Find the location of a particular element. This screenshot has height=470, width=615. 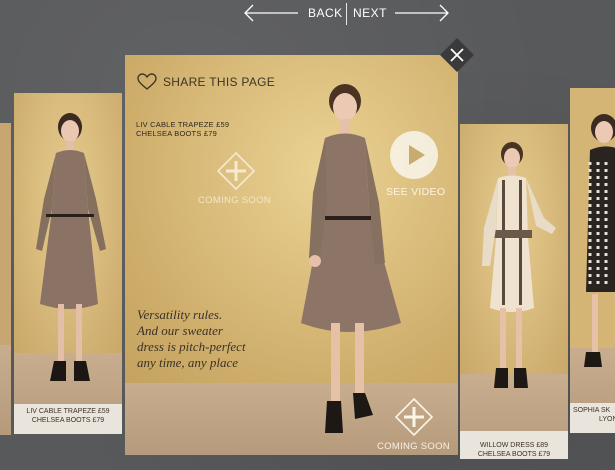

carousel-panel-right: WILLOW DRESS £89 CHELSEA BOOTS £79 is located at coordinates (514, 291).